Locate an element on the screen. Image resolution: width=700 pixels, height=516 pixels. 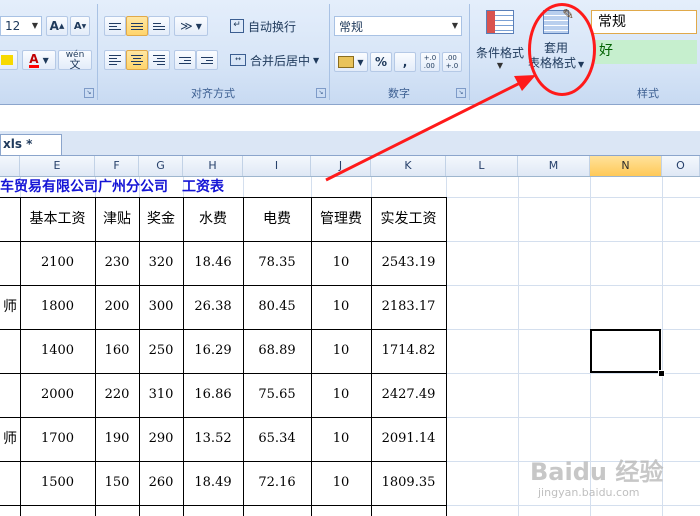
watermark-logo: Baidu 经验 is located at coordinates (597, 472).